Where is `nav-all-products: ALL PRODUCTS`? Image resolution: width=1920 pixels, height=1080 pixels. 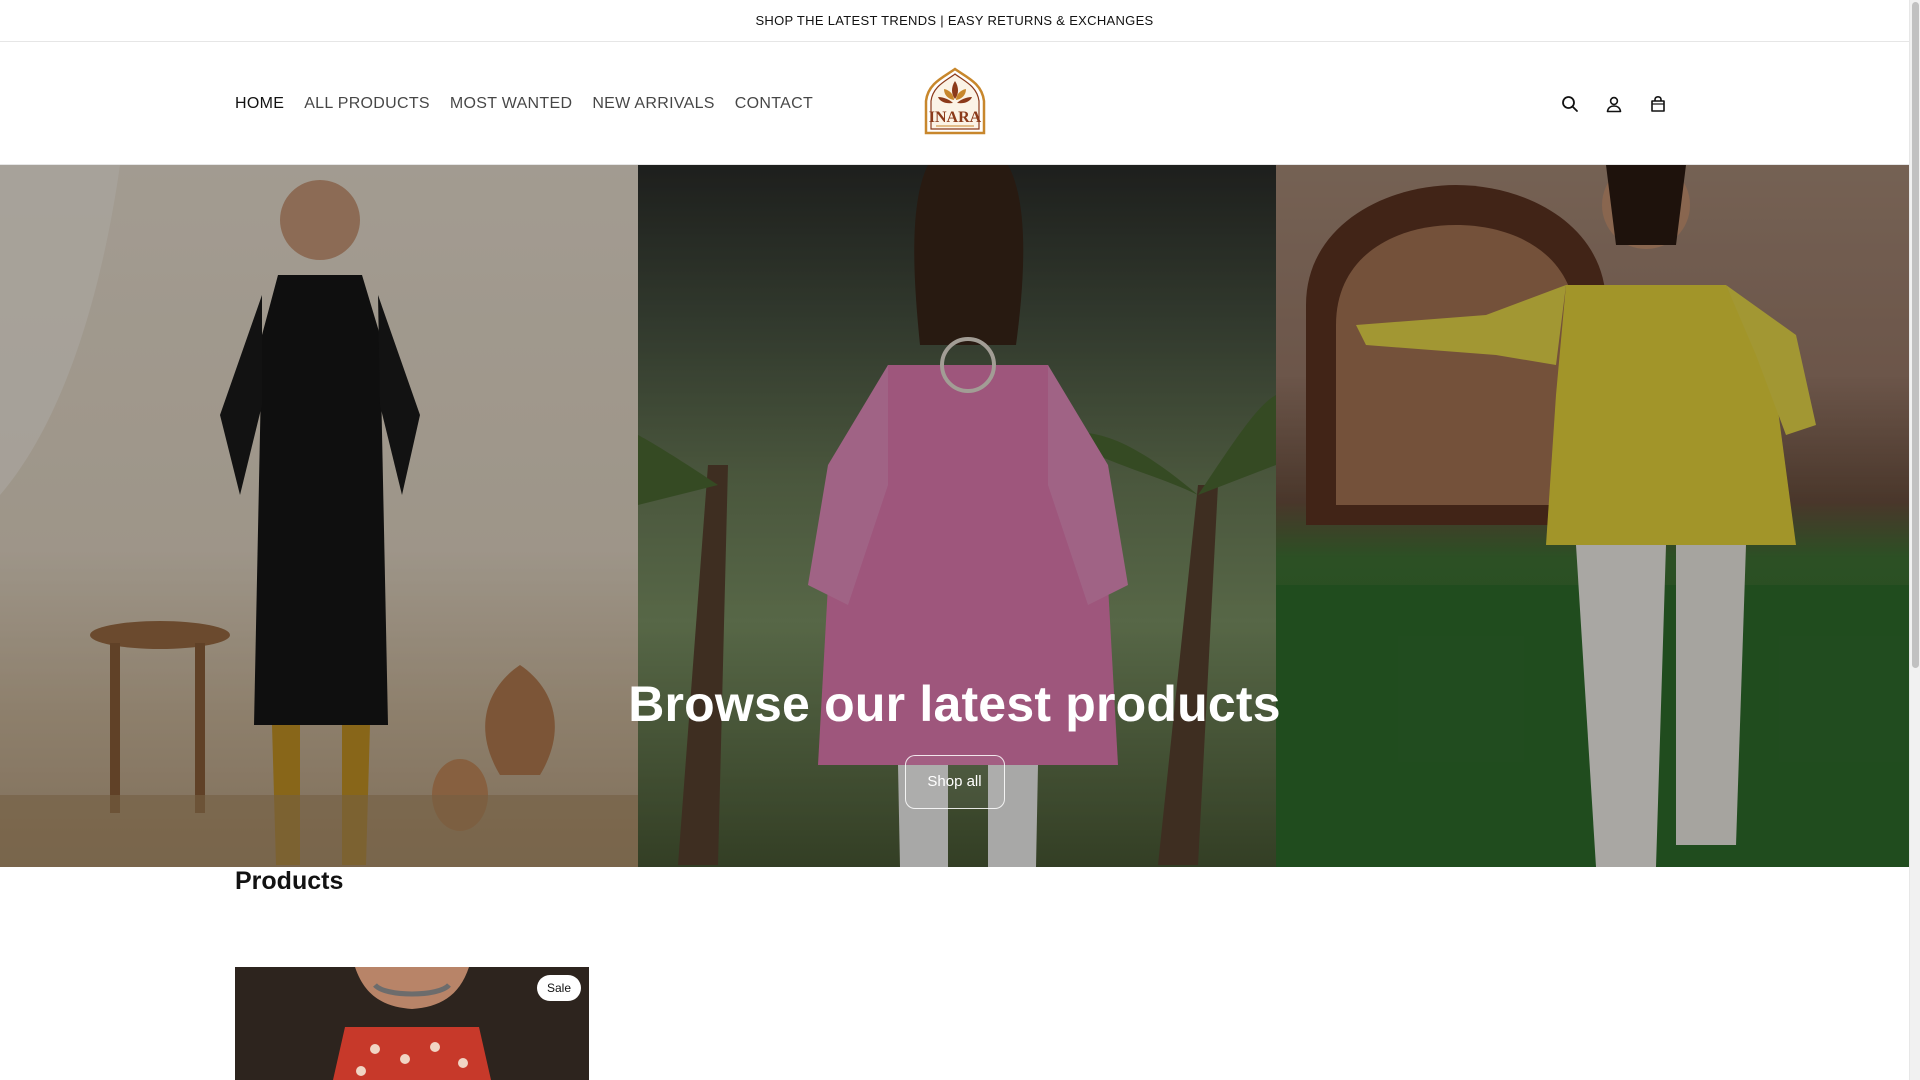
nav-all-products: ALL PRODUCTS is located at coordinates (367, 104).